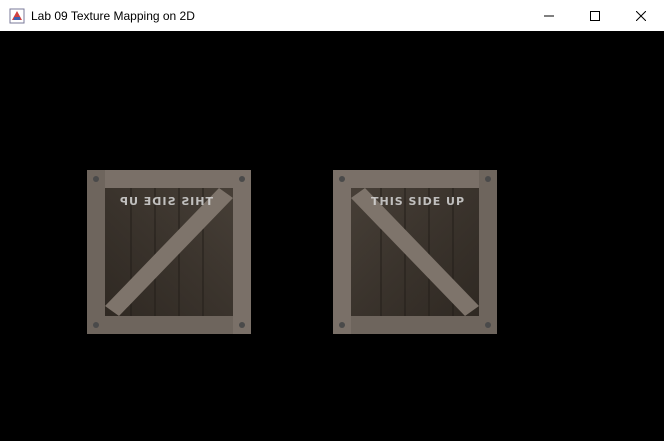 This screenshot has width=664, height=441. I want to click on title-bar: Lab 09 Texture Mapping on 2D, so click(332, 15).